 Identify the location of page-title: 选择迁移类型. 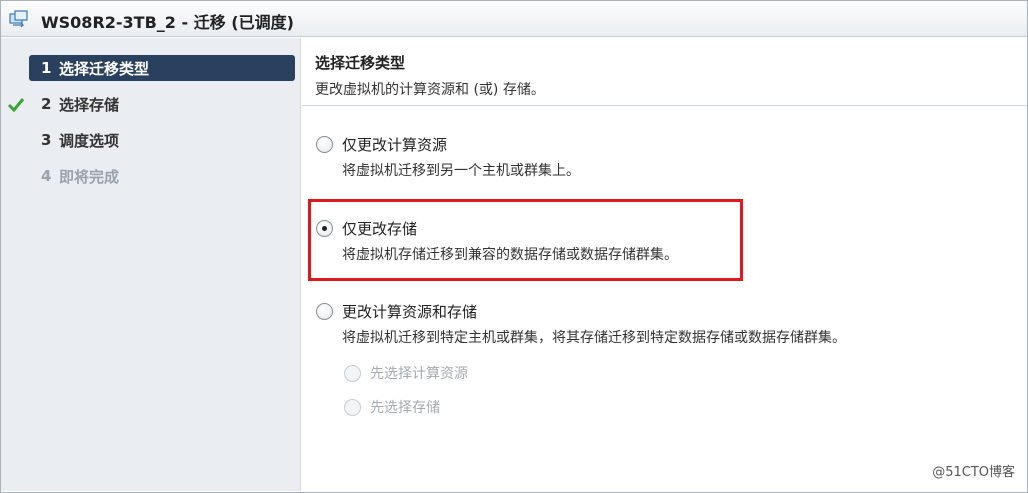
(360, 63).